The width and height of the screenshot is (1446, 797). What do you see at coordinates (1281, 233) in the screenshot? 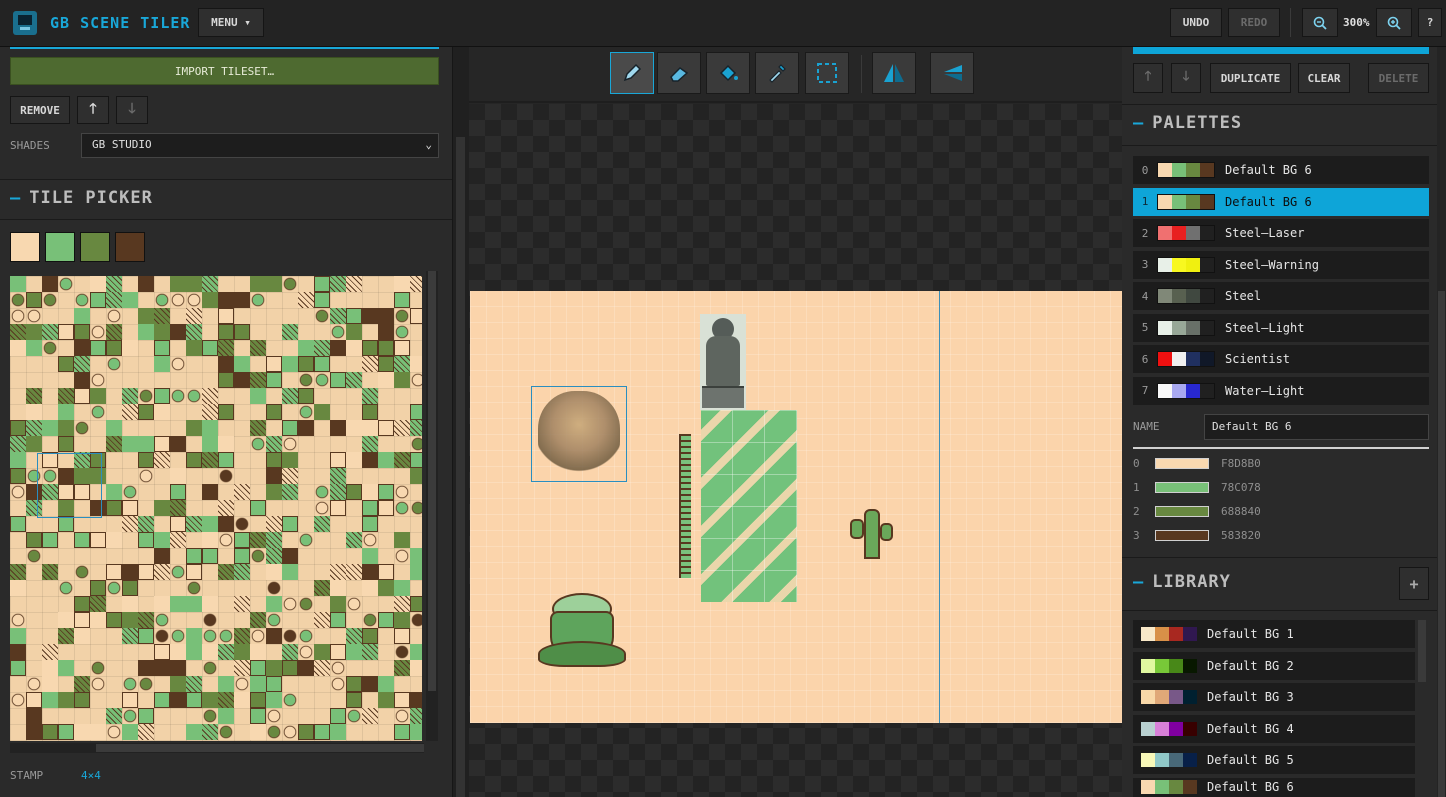
I see `palette-row: 2 Steel–Laser` at bounding box center [1281, 233].